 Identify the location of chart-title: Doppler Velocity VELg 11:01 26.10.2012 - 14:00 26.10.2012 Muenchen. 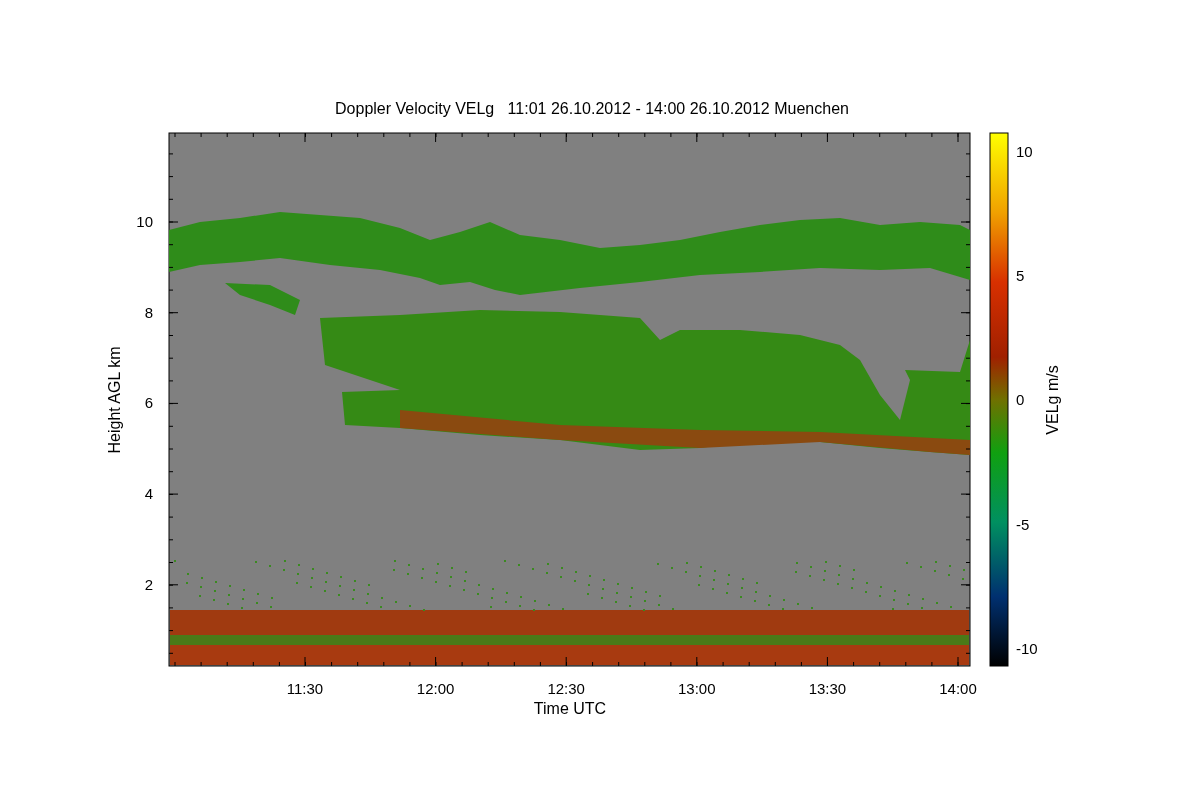
(592, 108).